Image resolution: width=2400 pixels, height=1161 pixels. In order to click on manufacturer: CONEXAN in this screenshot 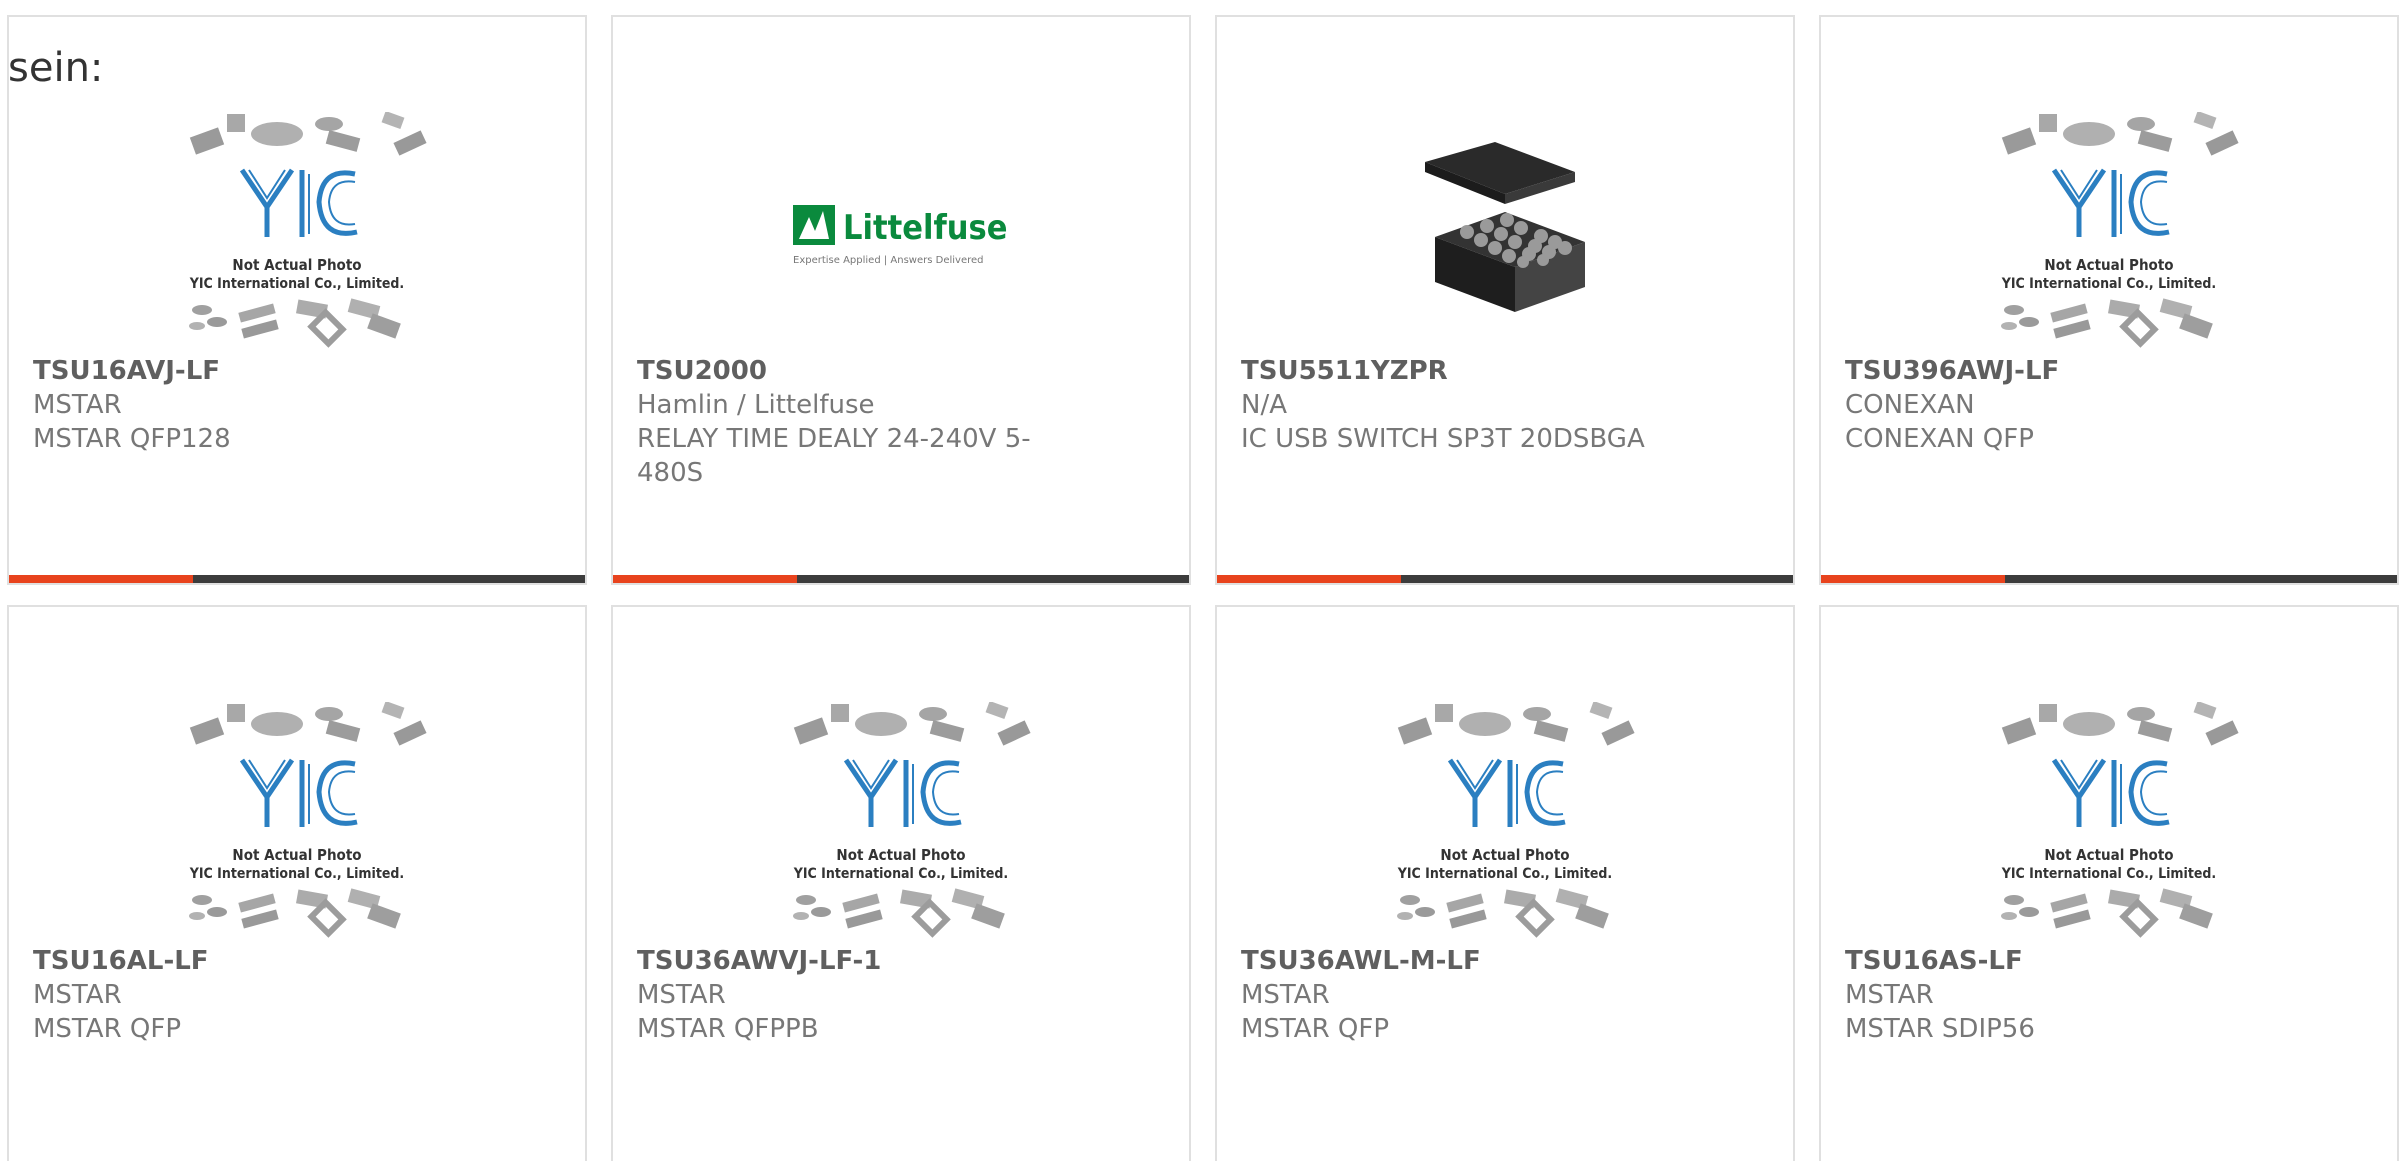, I will do `click(1910, 405)`.